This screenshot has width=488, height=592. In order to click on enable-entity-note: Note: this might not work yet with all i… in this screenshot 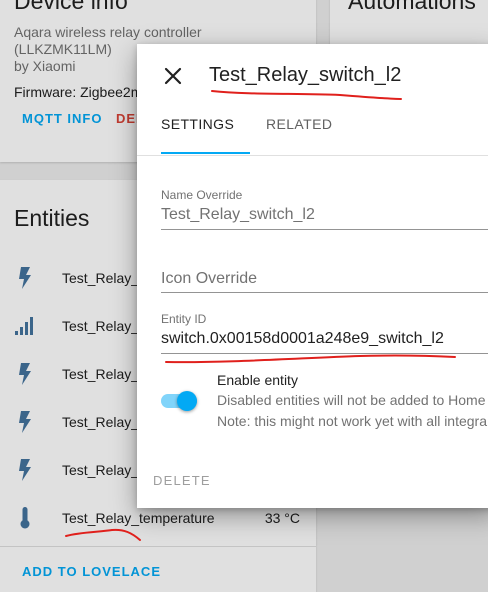, I will do `click(352, 421)`.